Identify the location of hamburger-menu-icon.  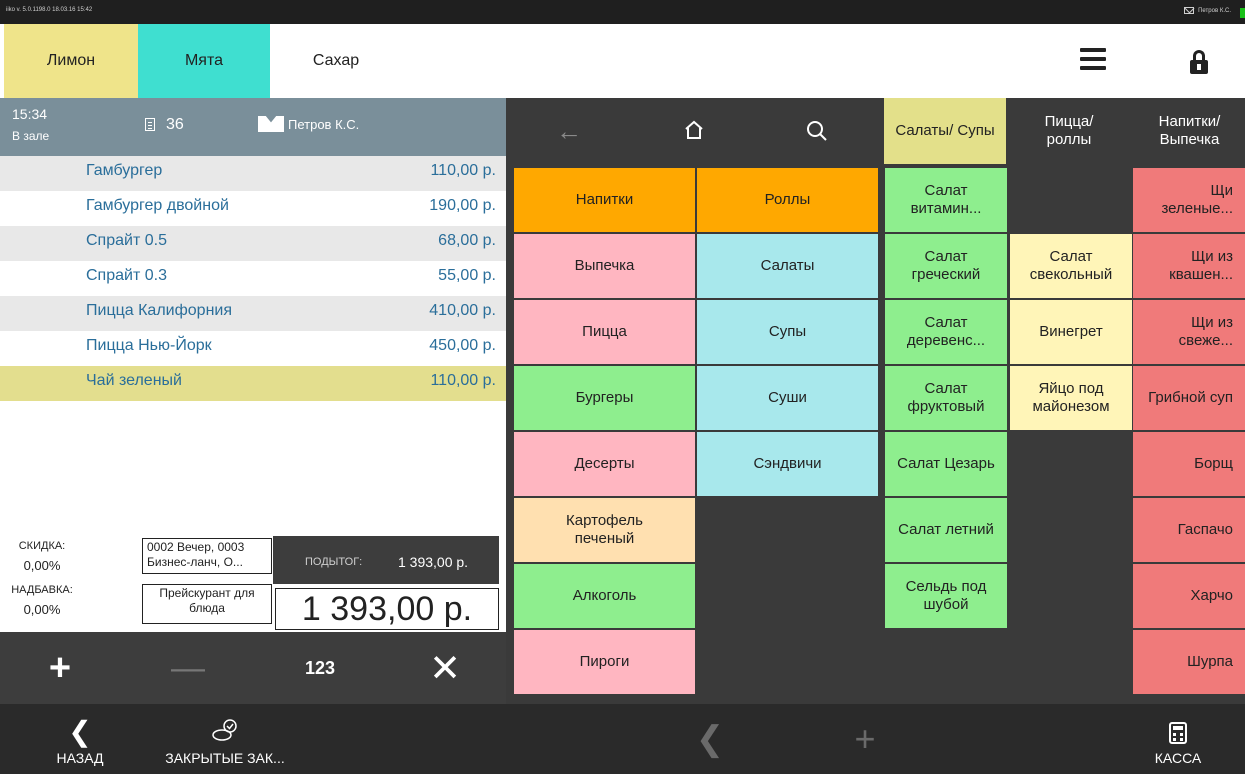
(1093, 59).